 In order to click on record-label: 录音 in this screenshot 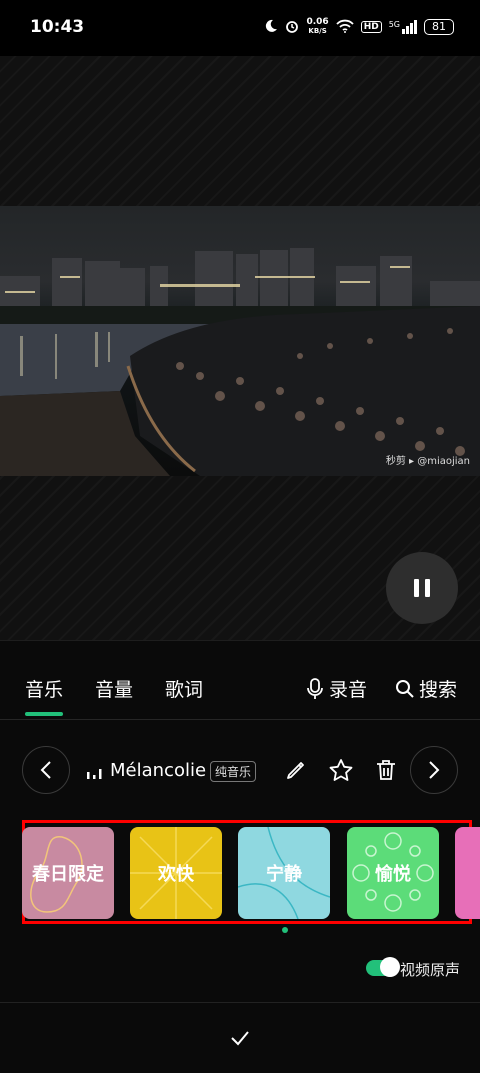, I will do `click(348, 690)`.